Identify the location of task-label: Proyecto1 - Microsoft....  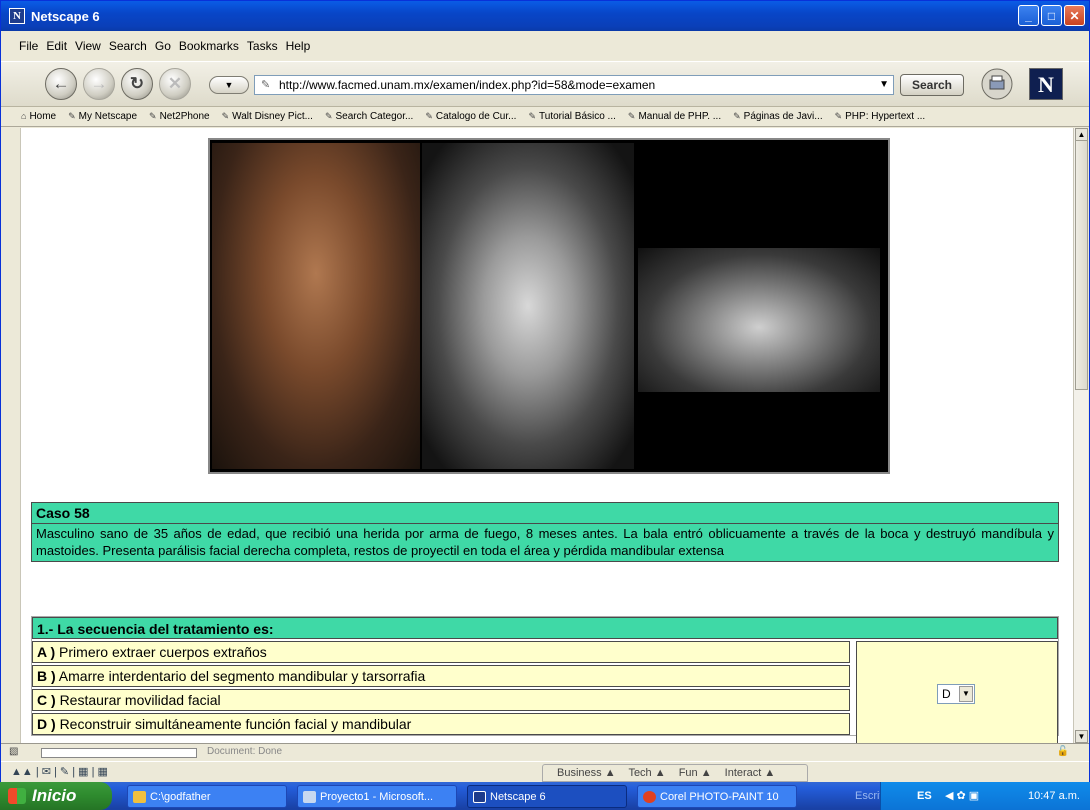
(377, 797).